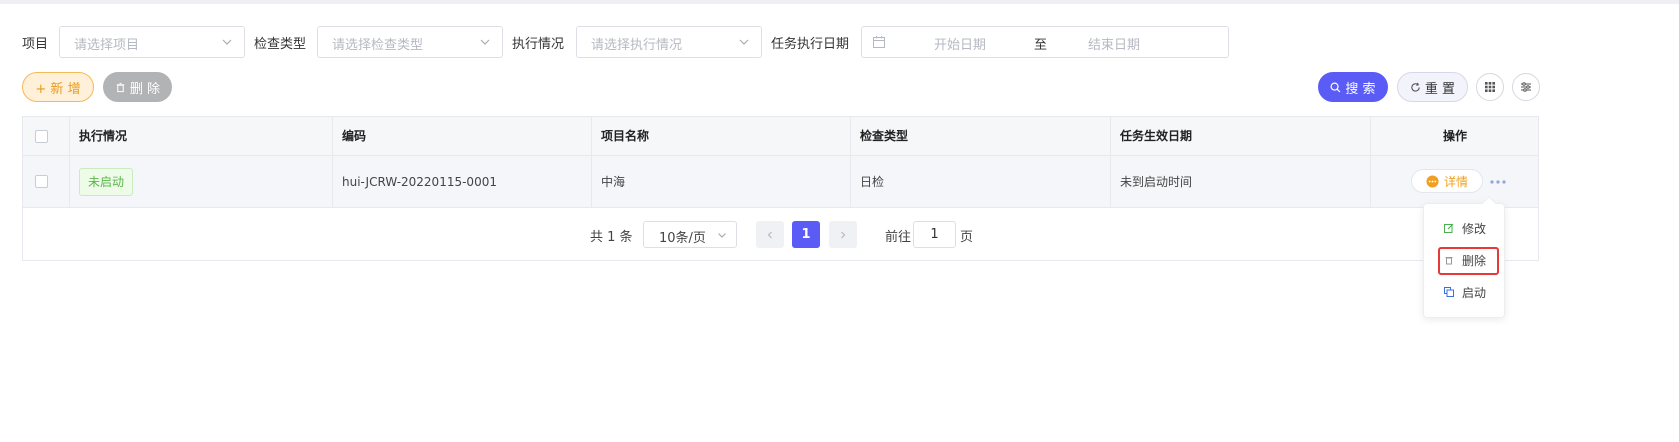 The image size is (1679, 442). What do you see at coordinates (1474, 228) in the screenshot?
I see `menu-item-label: 修改` at bounding box center [1474, 228].